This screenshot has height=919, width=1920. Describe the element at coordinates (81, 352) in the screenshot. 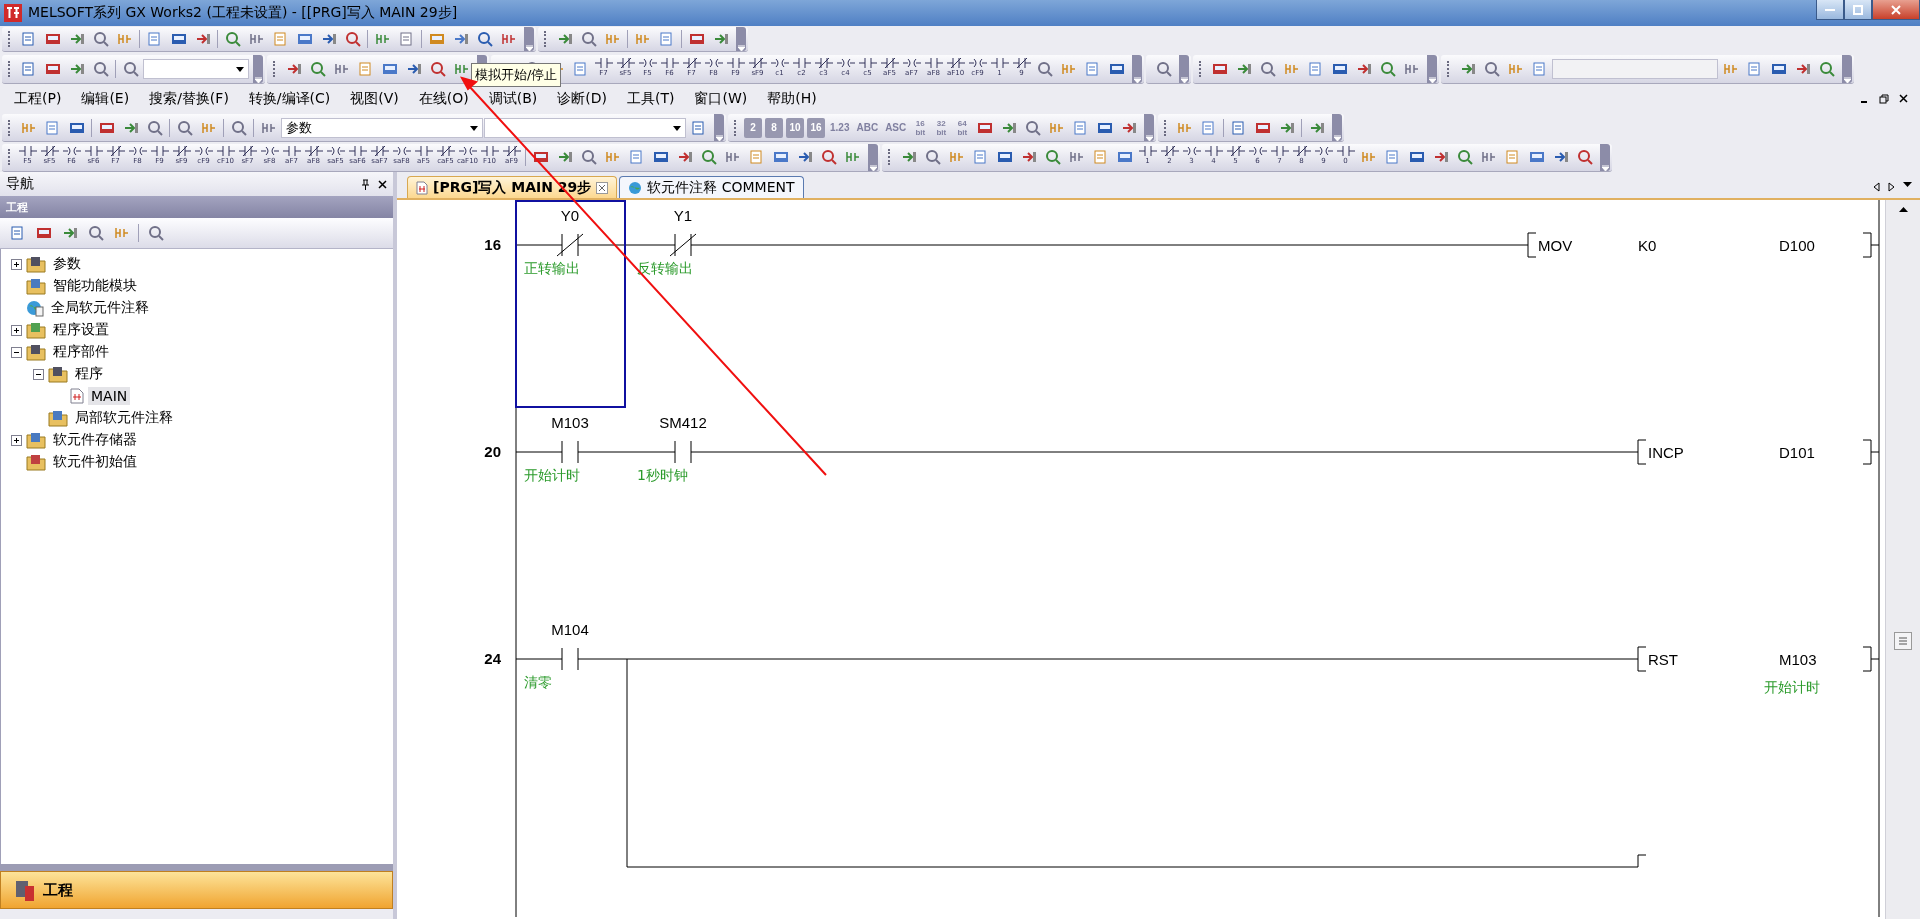

I see `tree-item: 程序部件` at that location.